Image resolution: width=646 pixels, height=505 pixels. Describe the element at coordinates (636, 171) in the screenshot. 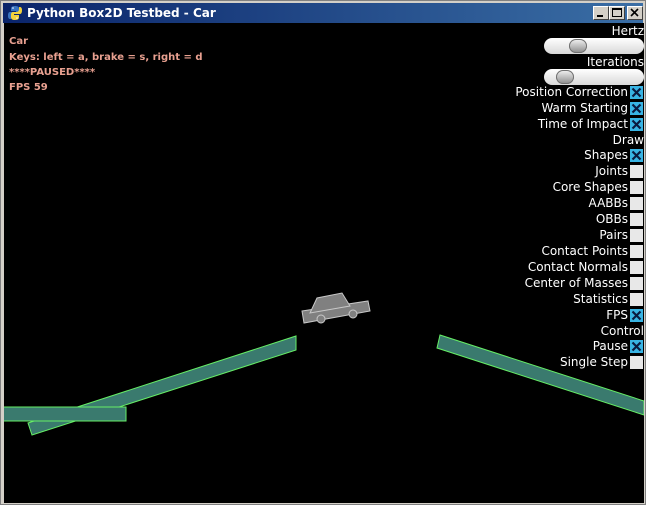

I see `checkbox-joints` at that location.